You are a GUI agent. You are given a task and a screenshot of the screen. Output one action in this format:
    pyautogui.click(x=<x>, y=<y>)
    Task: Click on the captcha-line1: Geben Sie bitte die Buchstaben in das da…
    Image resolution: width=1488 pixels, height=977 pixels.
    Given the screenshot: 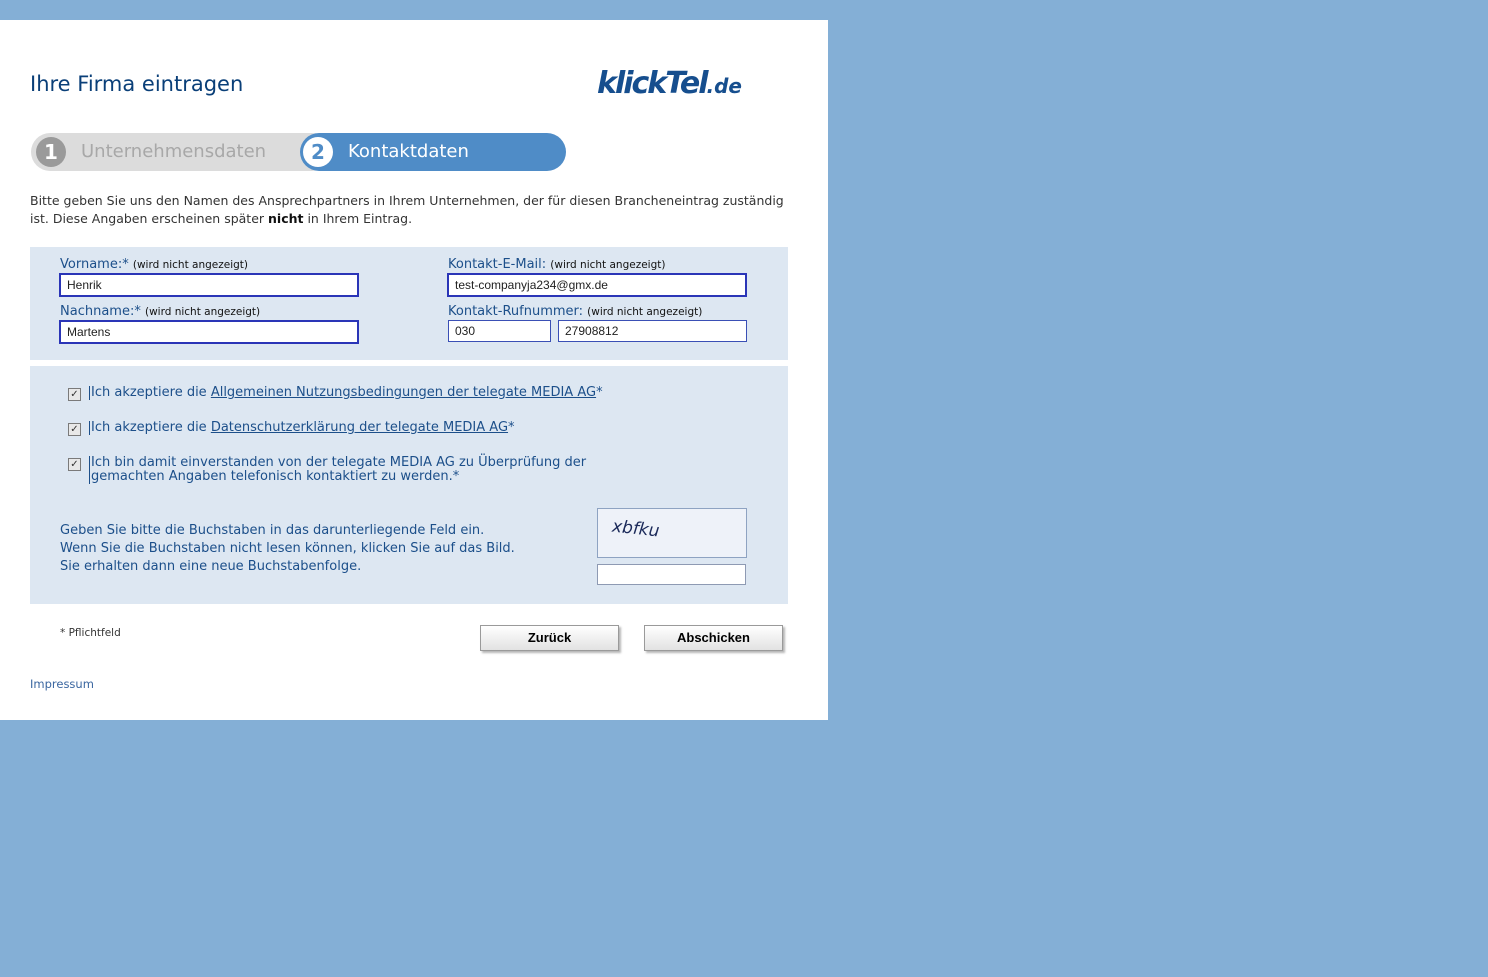 What is the action you would take?
    pyautogui.click(x=272, y=530)
    